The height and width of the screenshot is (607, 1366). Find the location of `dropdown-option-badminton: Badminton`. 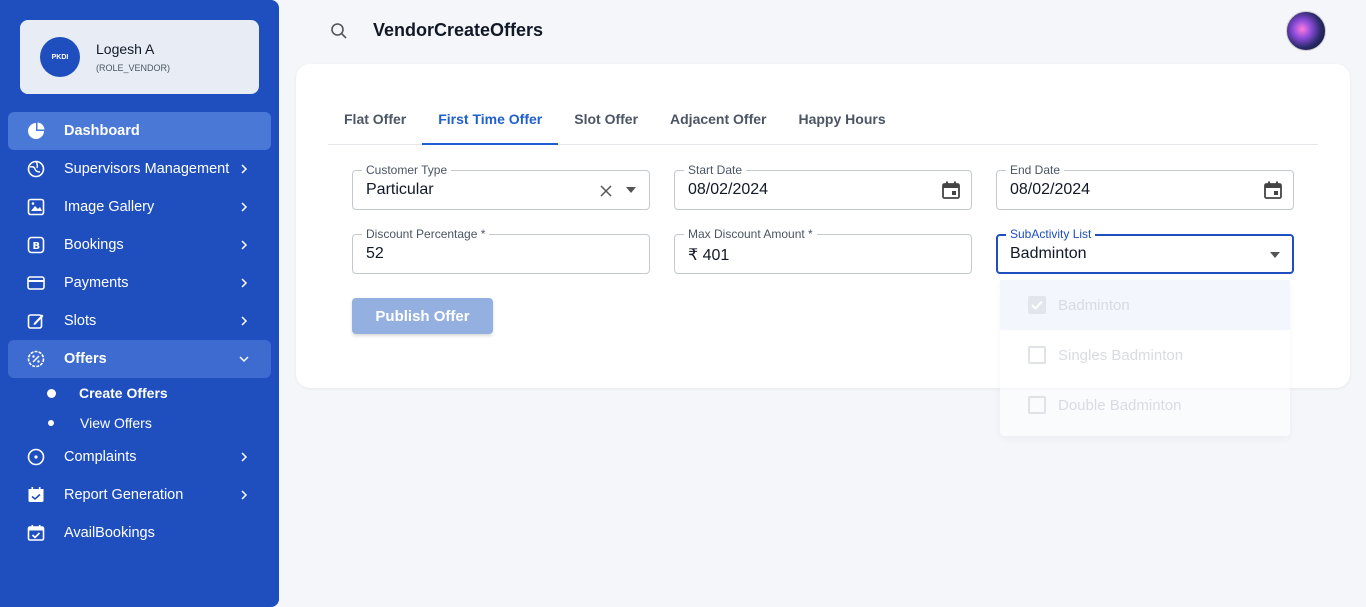

dropdown-option-badminton: Badminton is located at coordinates (1145, 305).